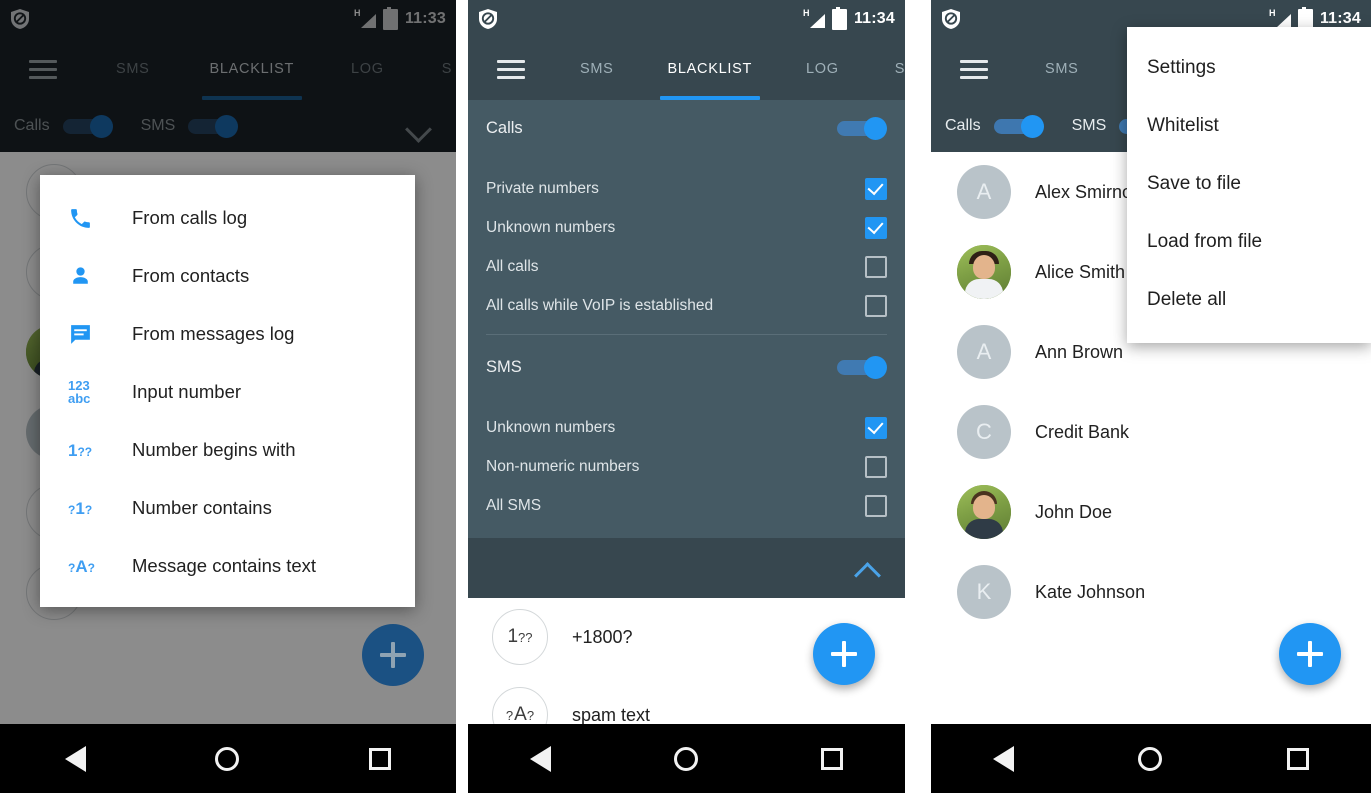 This screenshot has height=793, width=1371. Describe the element at coordinates (91, 218) in the screenshot. I see `phone-icon` at that location.